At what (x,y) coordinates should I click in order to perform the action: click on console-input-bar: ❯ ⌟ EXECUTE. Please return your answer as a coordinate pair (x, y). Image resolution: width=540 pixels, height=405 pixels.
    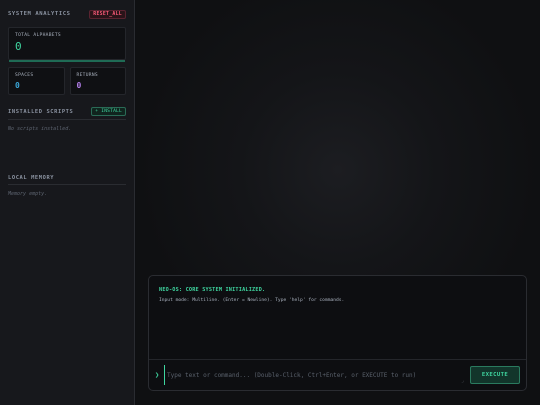
    Looking at the image, I should click on (337, 374).